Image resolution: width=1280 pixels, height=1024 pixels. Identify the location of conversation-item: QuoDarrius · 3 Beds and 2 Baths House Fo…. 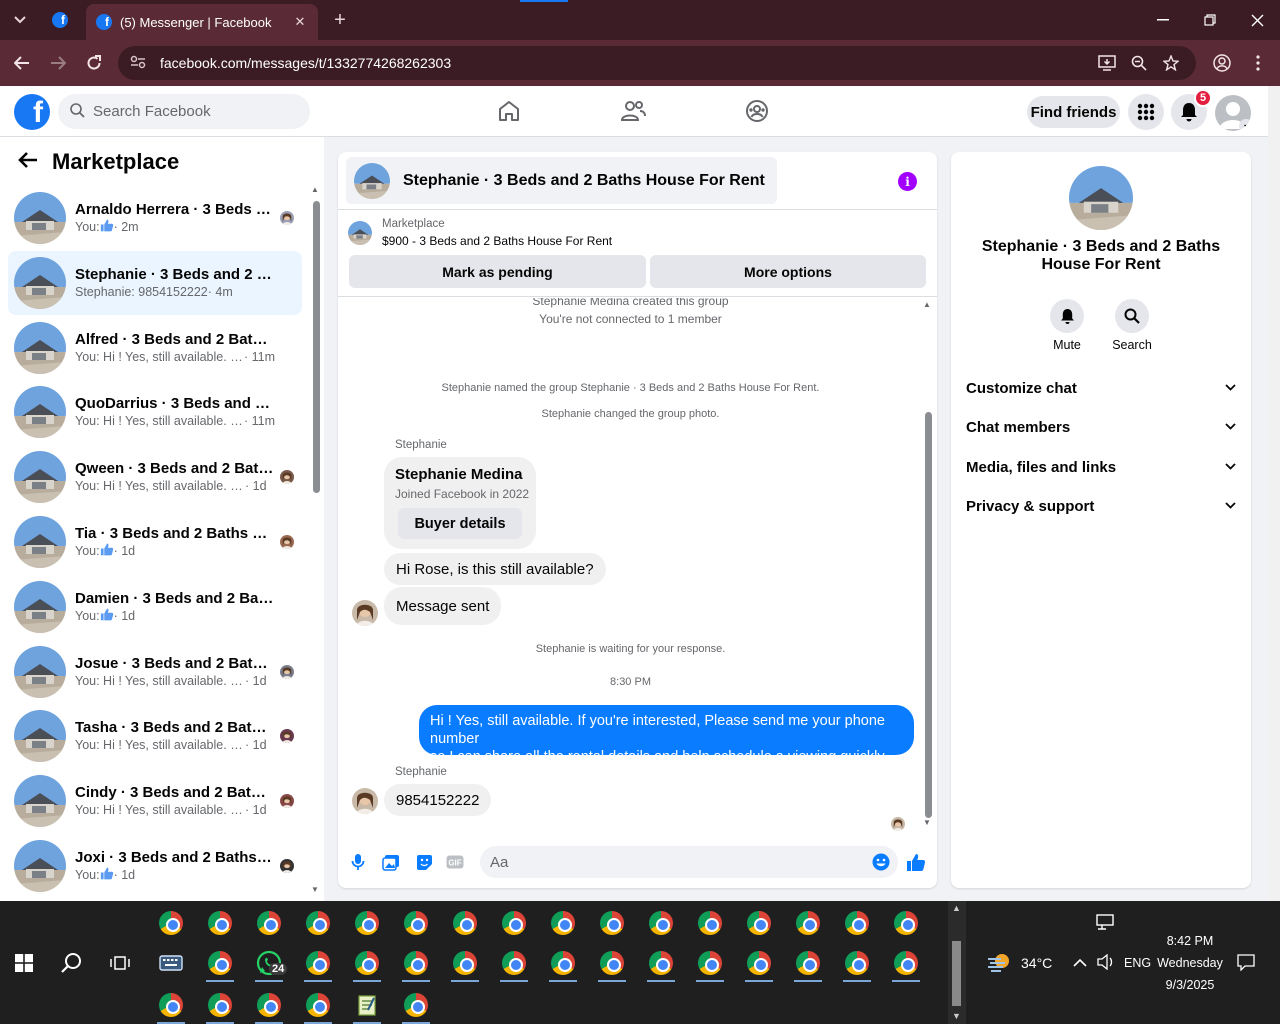
(155, 412).